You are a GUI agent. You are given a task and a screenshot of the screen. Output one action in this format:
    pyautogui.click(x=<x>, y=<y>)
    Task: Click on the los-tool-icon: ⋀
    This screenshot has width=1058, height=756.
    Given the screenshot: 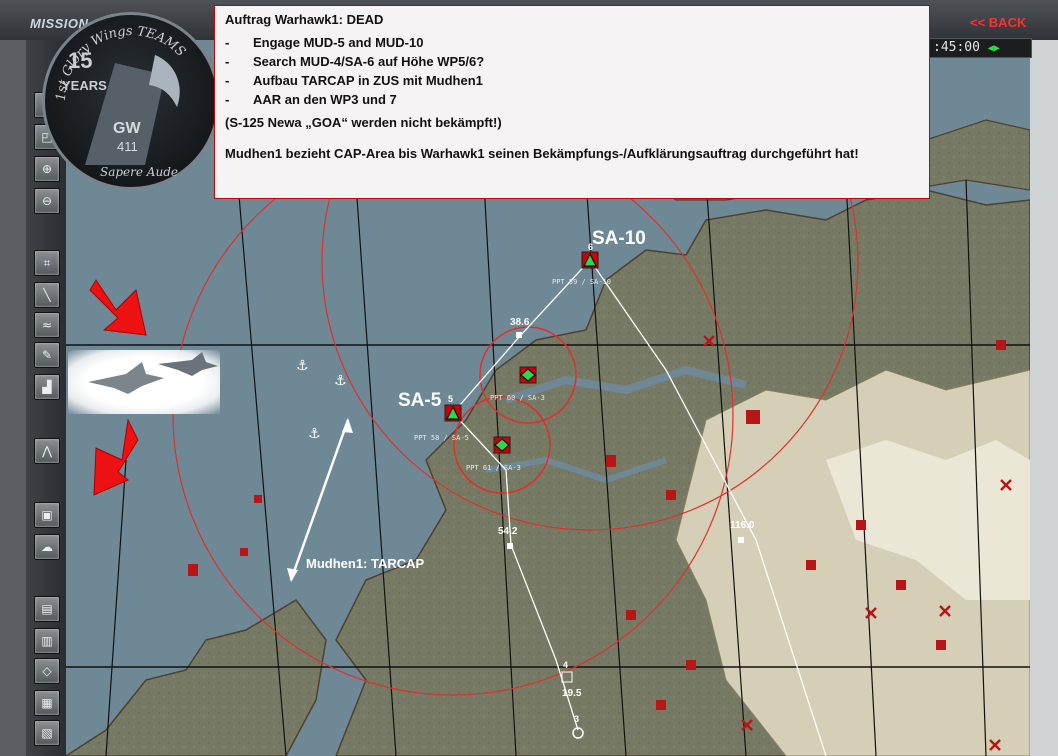 What is the action you would take?
    pyautogui.click(x=47, y=451)
    